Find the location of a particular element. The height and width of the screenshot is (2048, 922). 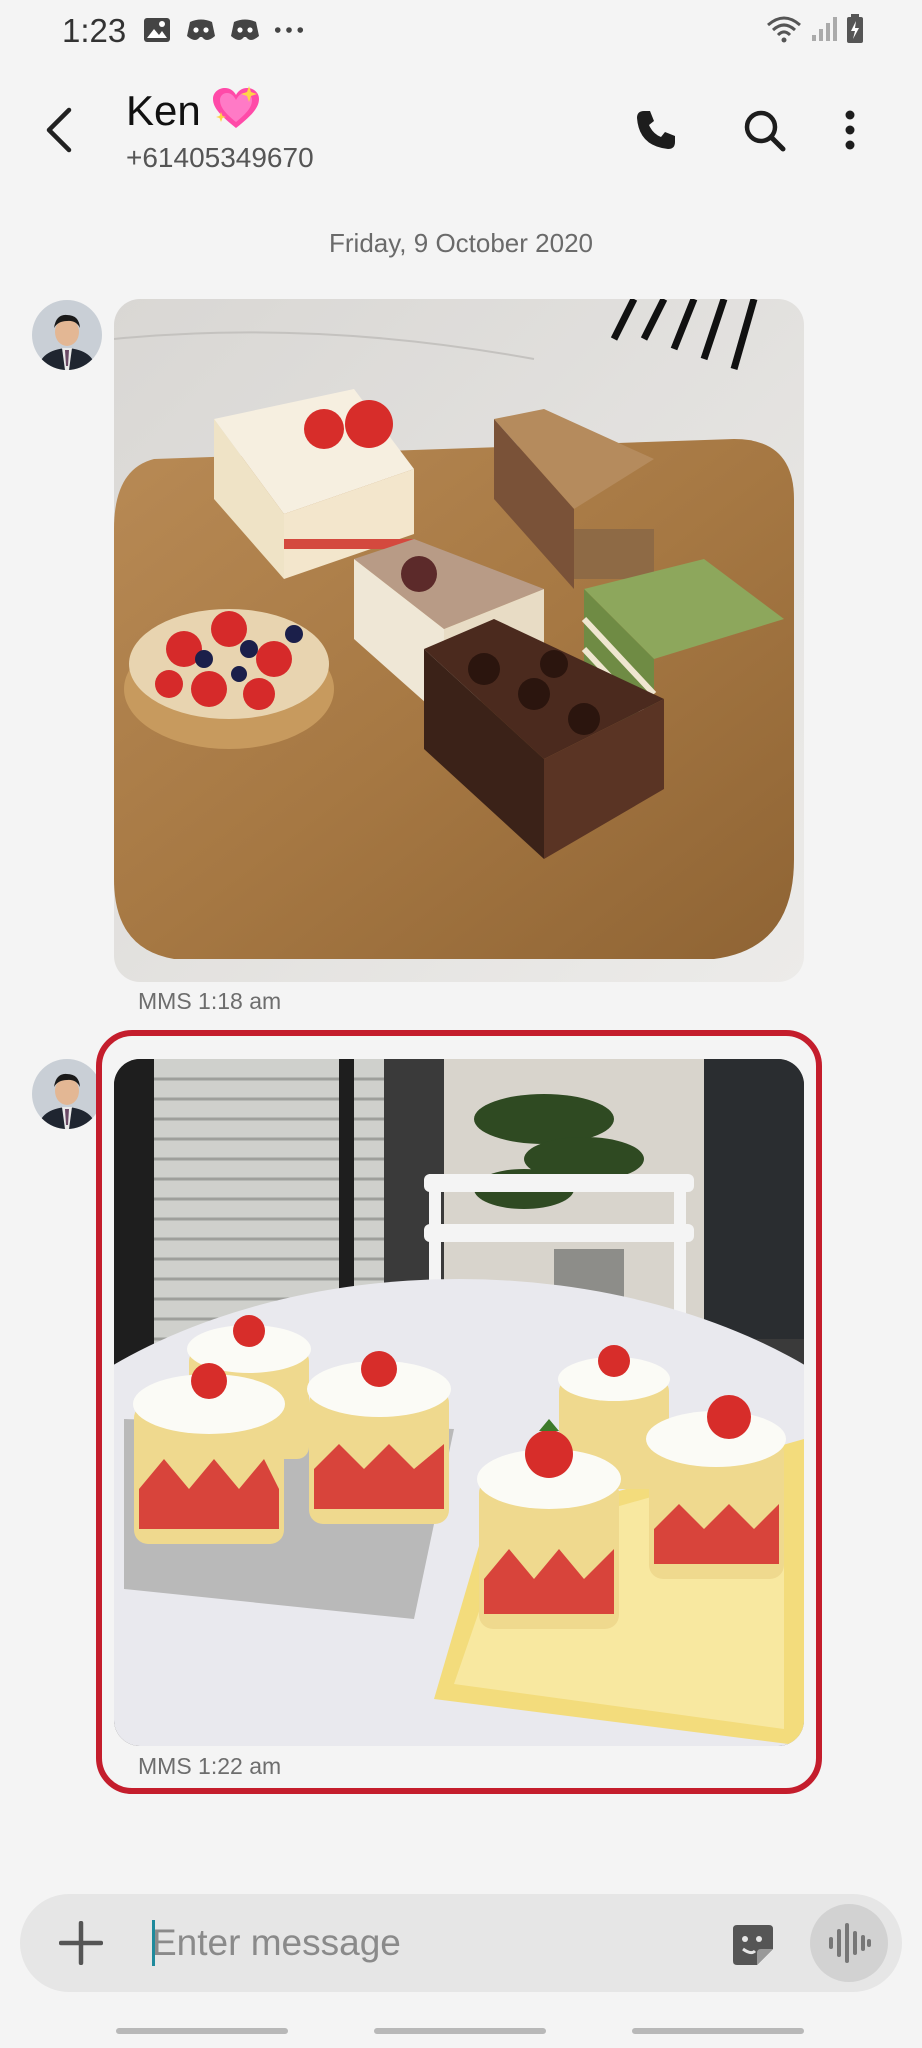

message-input is located at coordinates (432, 1943).